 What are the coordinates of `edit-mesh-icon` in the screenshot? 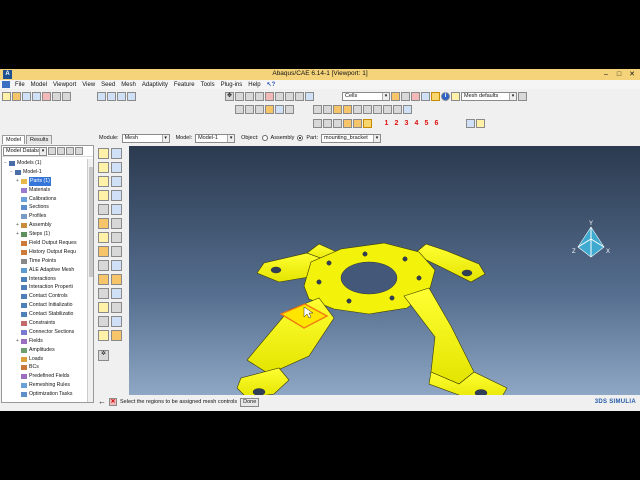 It's located at (103, 237).